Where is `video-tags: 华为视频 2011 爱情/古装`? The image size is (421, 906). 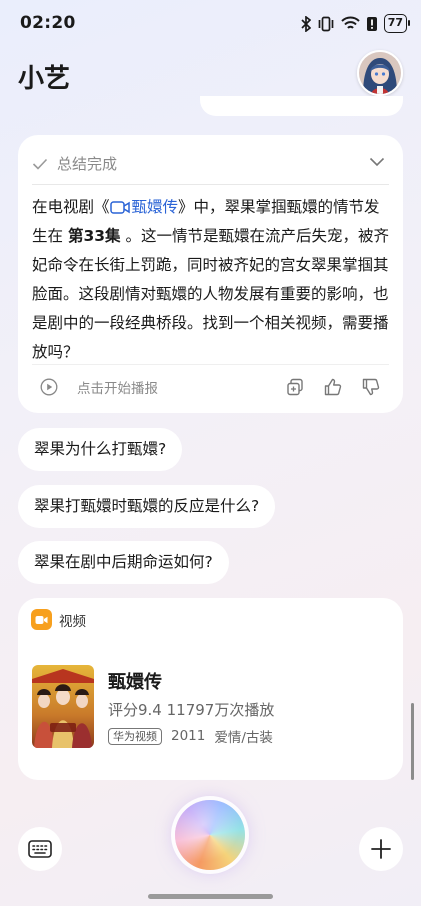
video-tags: 华为视频 2011 爱情/古装 is located at coordinates (190, 736).